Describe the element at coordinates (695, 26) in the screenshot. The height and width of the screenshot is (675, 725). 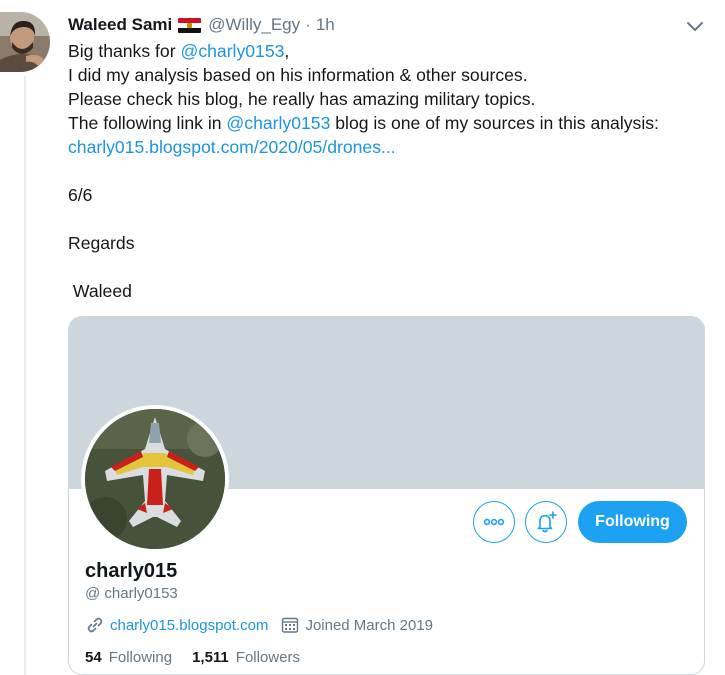
I see `chevron-down-icon` at that location.